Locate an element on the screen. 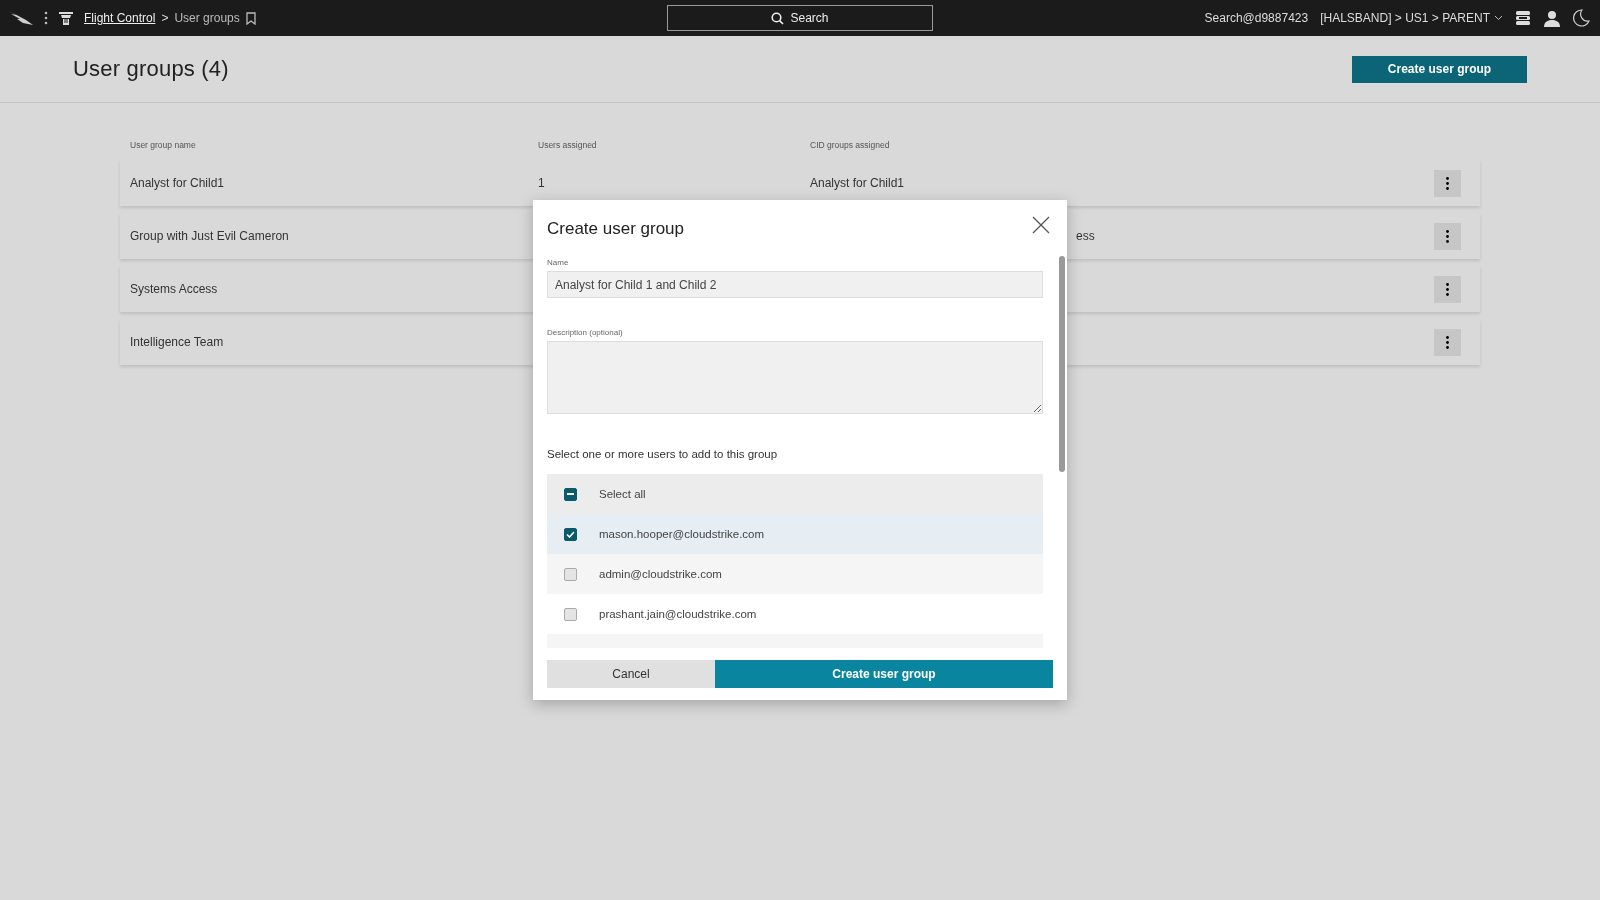 The height and width of the screenshot is (900, 1600). option-label: mason.hooper@cloudstrike.com is located at coordinates (682, 534).